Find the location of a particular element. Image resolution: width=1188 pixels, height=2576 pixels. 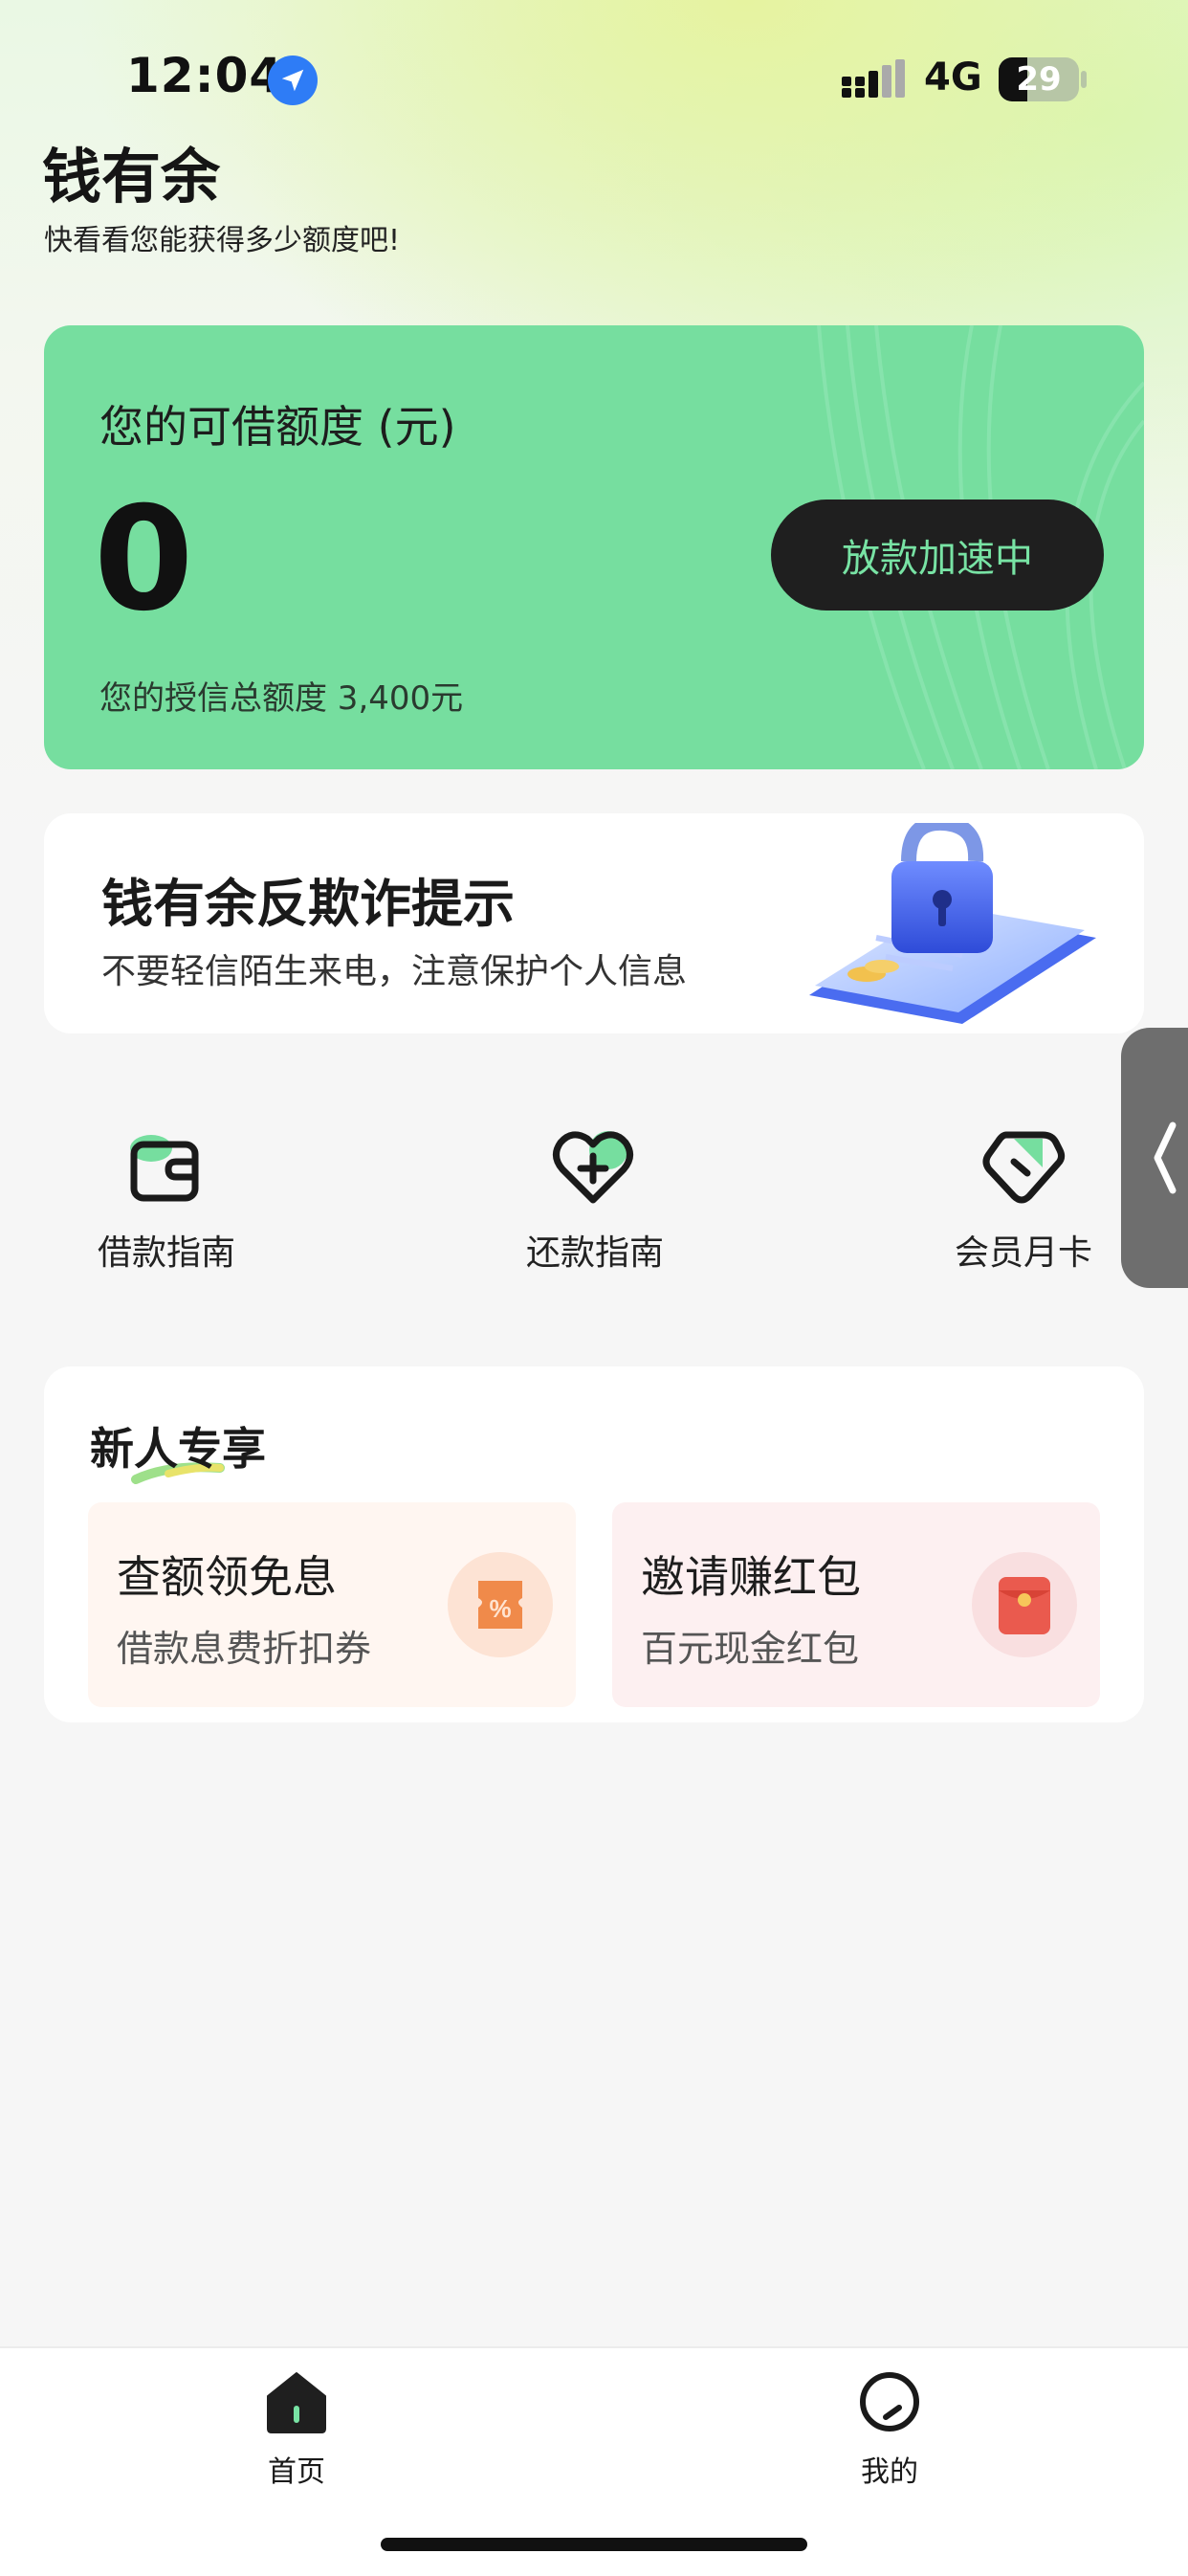

menu-label-repay-guide: 还款指南 is located at coordinates (594, 1253).